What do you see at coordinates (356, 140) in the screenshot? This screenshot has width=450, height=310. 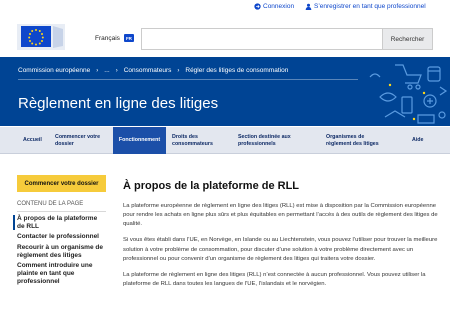 I see `nav-item-organismes: Organismes de règlement des litiges` at bounding box center [356, 140].